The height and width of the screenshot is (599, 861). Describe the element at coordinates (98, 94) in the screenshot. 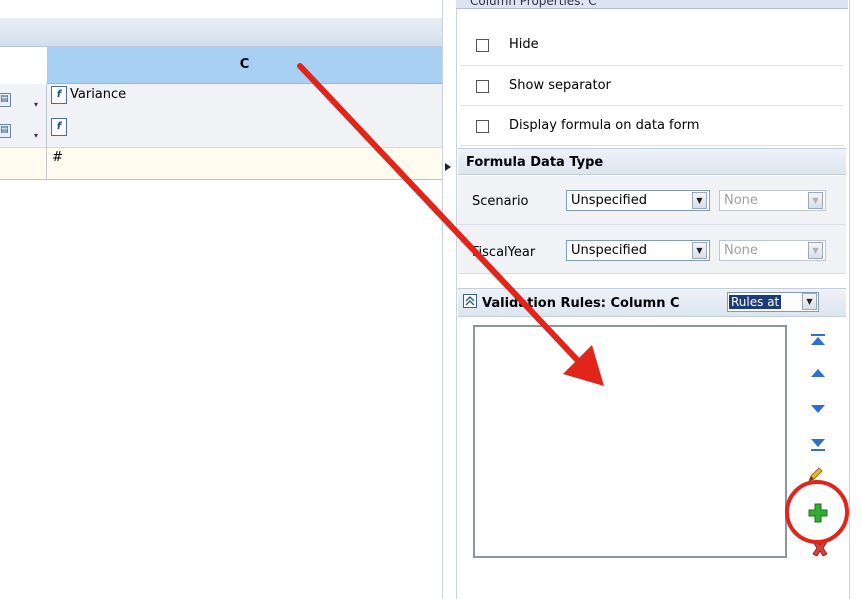

I see `cell-variance: Variance` at that location.